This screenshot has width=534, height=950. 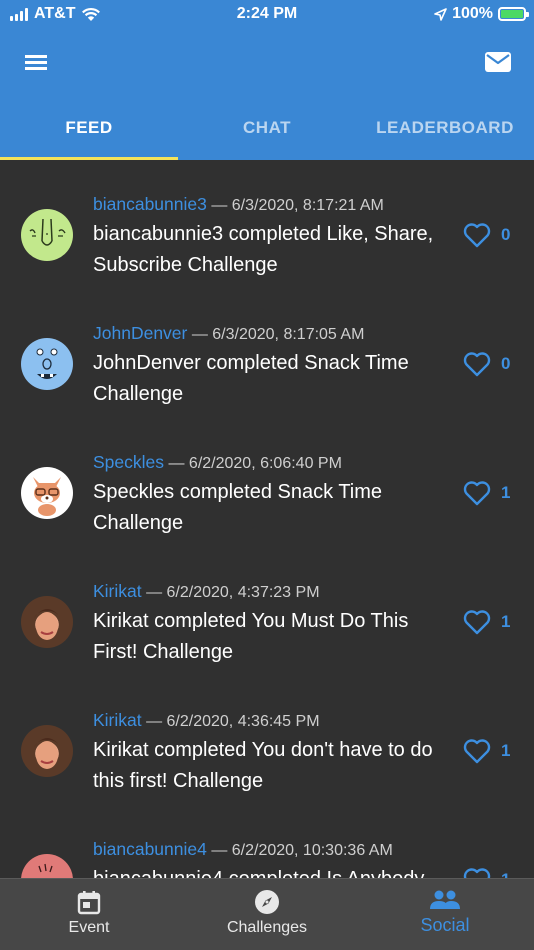 What do you see at coordinates (440, 14) in the screenshot?
I see `location-arrow-icon` at bounding box center [440, 14].